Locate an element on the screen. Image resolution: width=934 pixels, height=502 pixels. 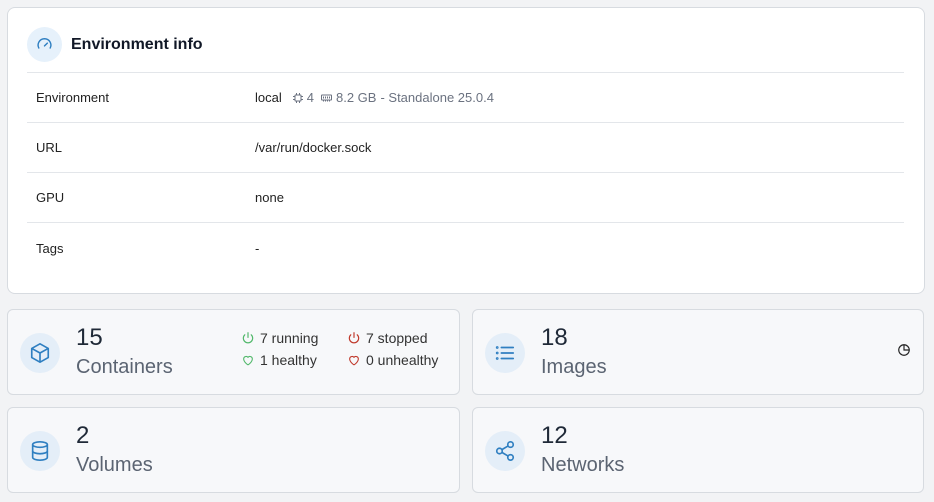
environment-info-title: Environment info is located at coordinates (137, 44).